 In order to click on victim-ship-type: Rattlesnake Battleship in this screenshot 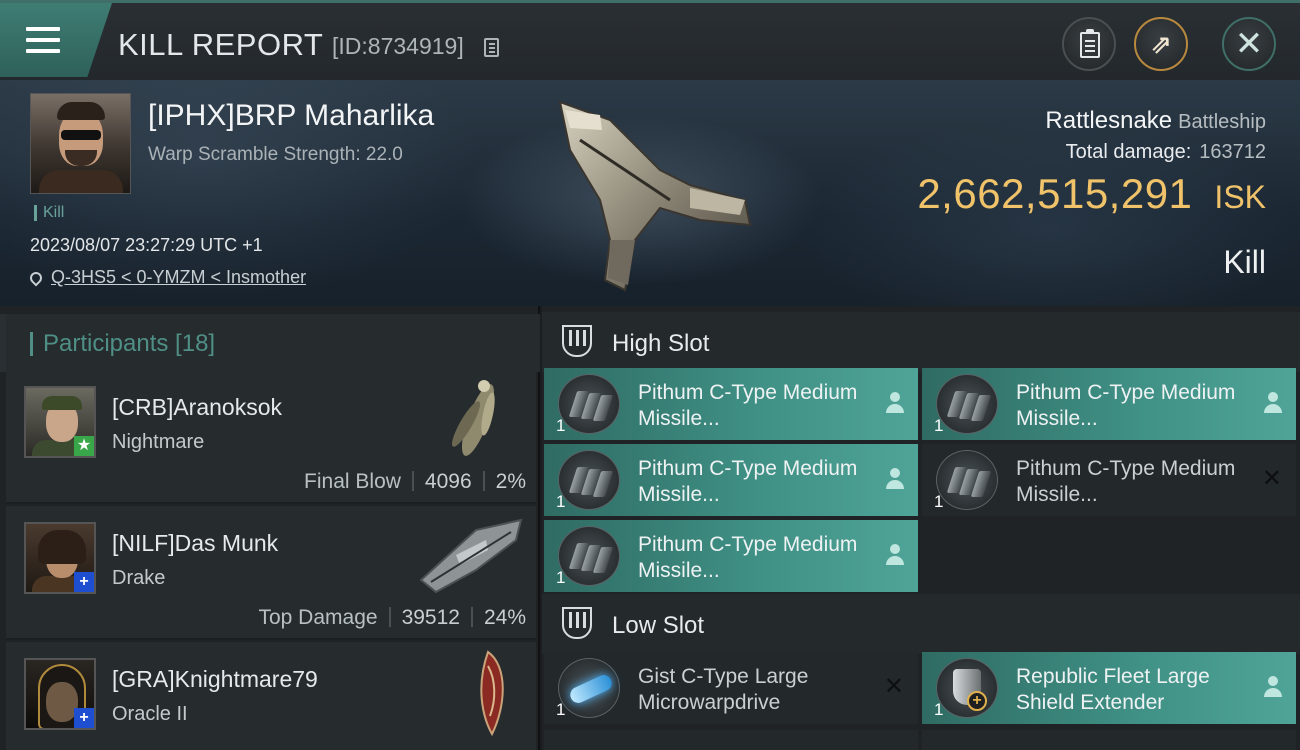, I will do `click(1155, 121)`.